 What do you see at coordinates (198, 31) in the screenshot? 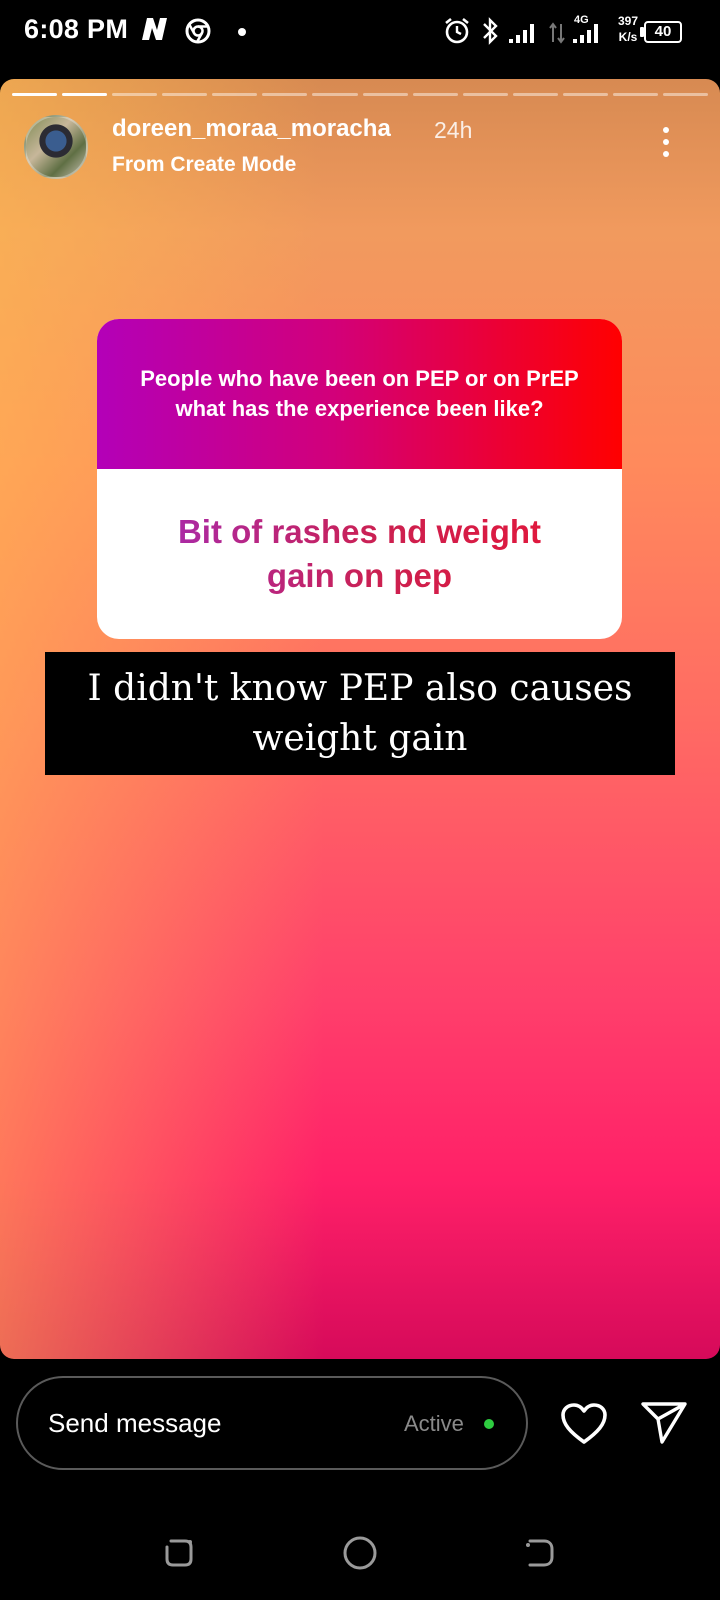
I see `chrome-icon` at bounding box center [198, 31].